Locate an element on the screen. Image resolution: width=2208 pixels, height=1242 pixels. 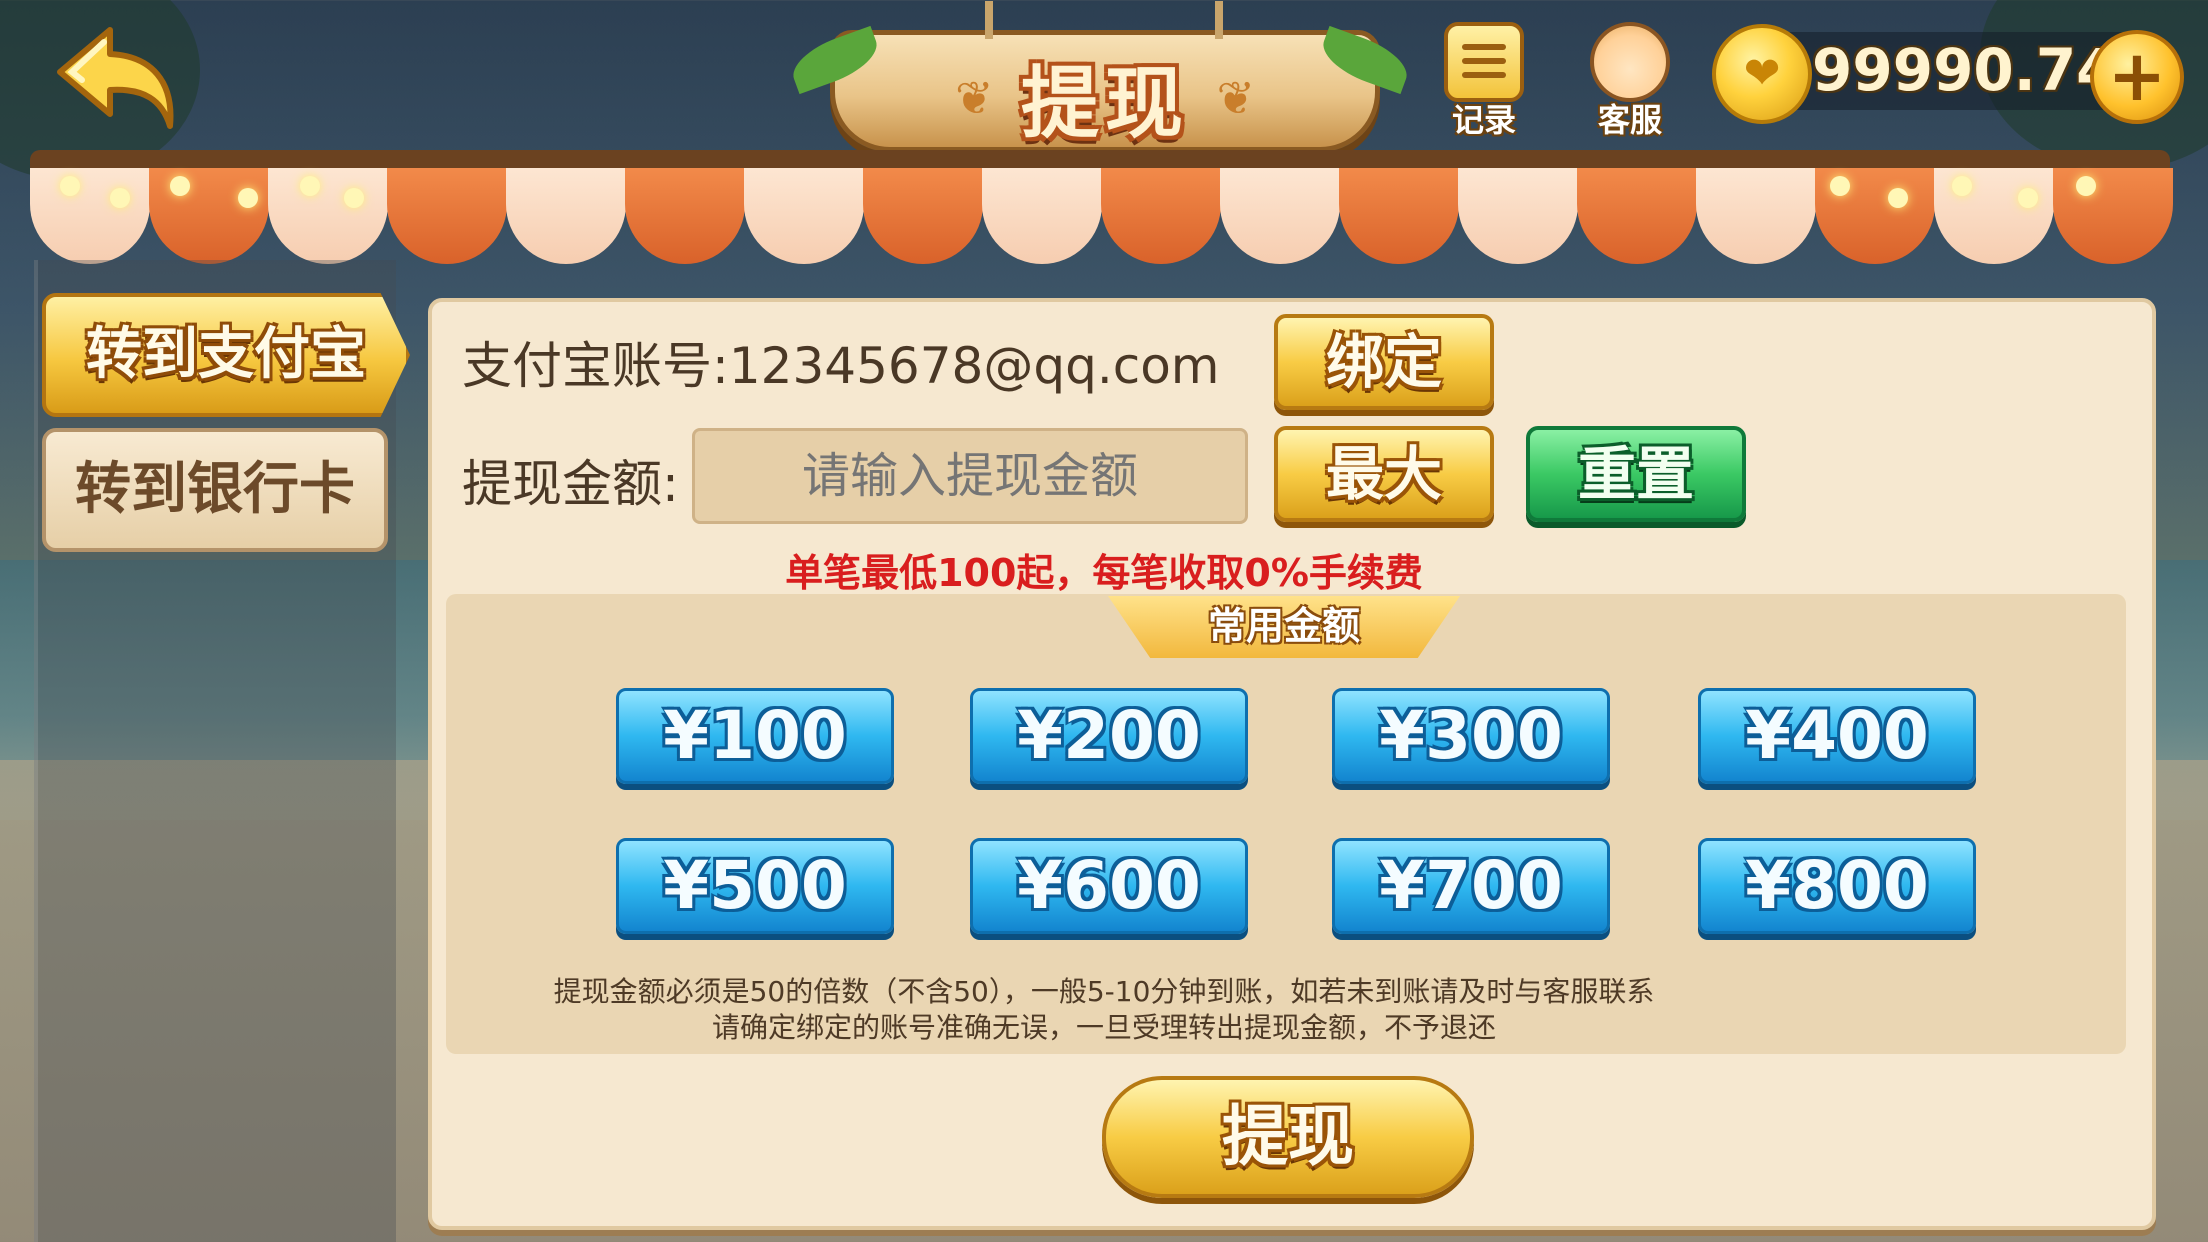
amount-700-button: ¥700 is located at coordinates (1471, 886).